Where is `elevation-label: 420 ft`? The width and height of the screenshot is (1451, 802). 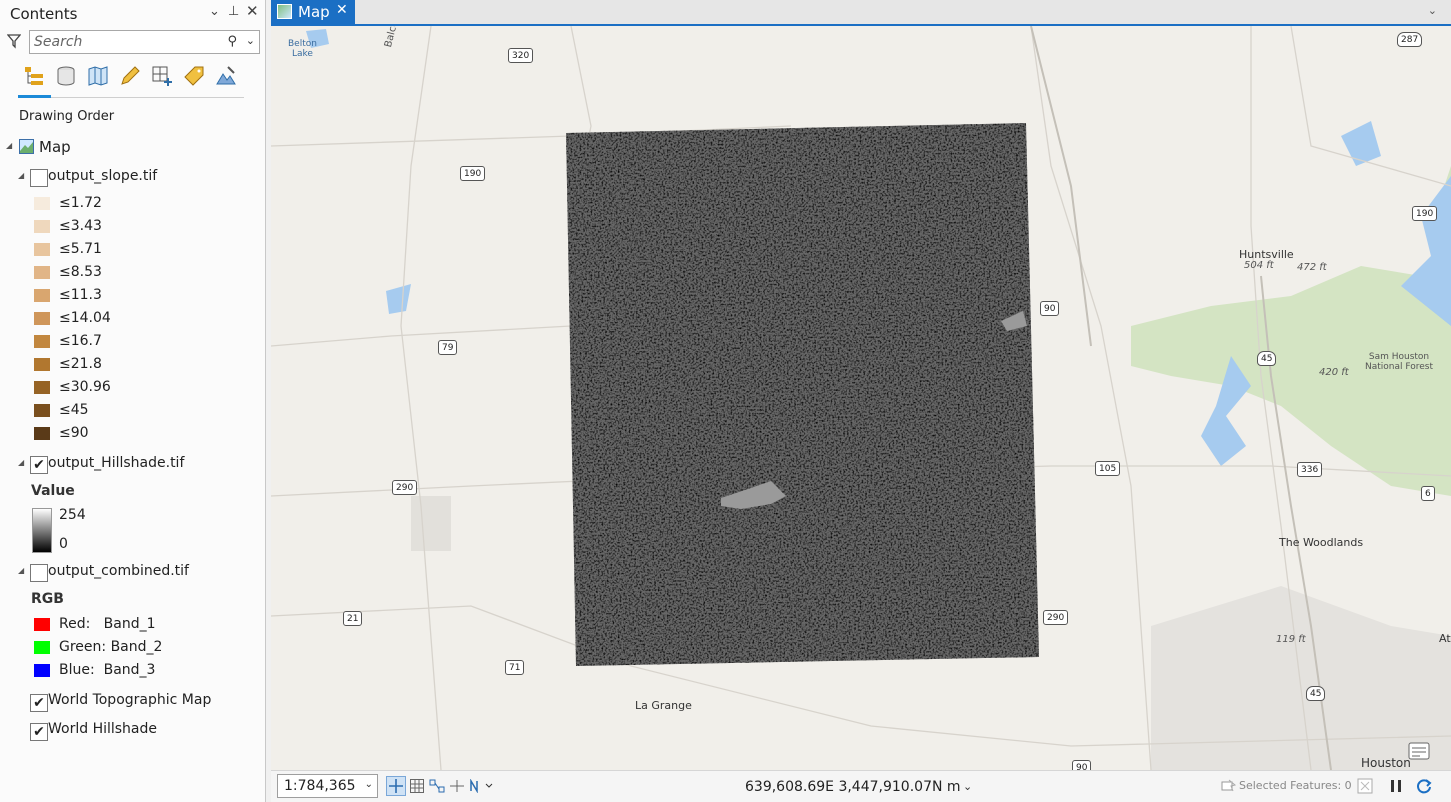 elevation-label: 420 ft is located at coordinates (1334, 372).